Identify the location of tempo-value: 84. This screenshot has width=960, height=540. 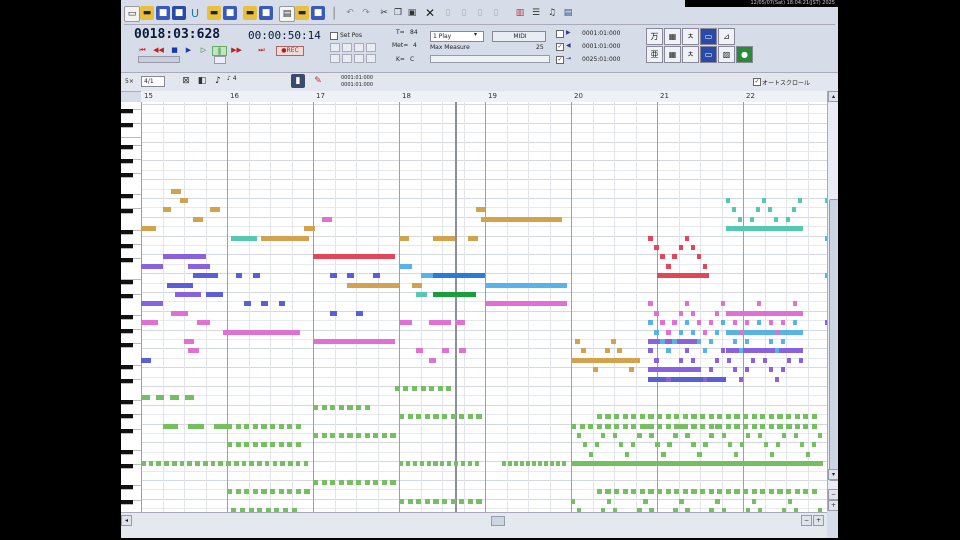
(414, 32).